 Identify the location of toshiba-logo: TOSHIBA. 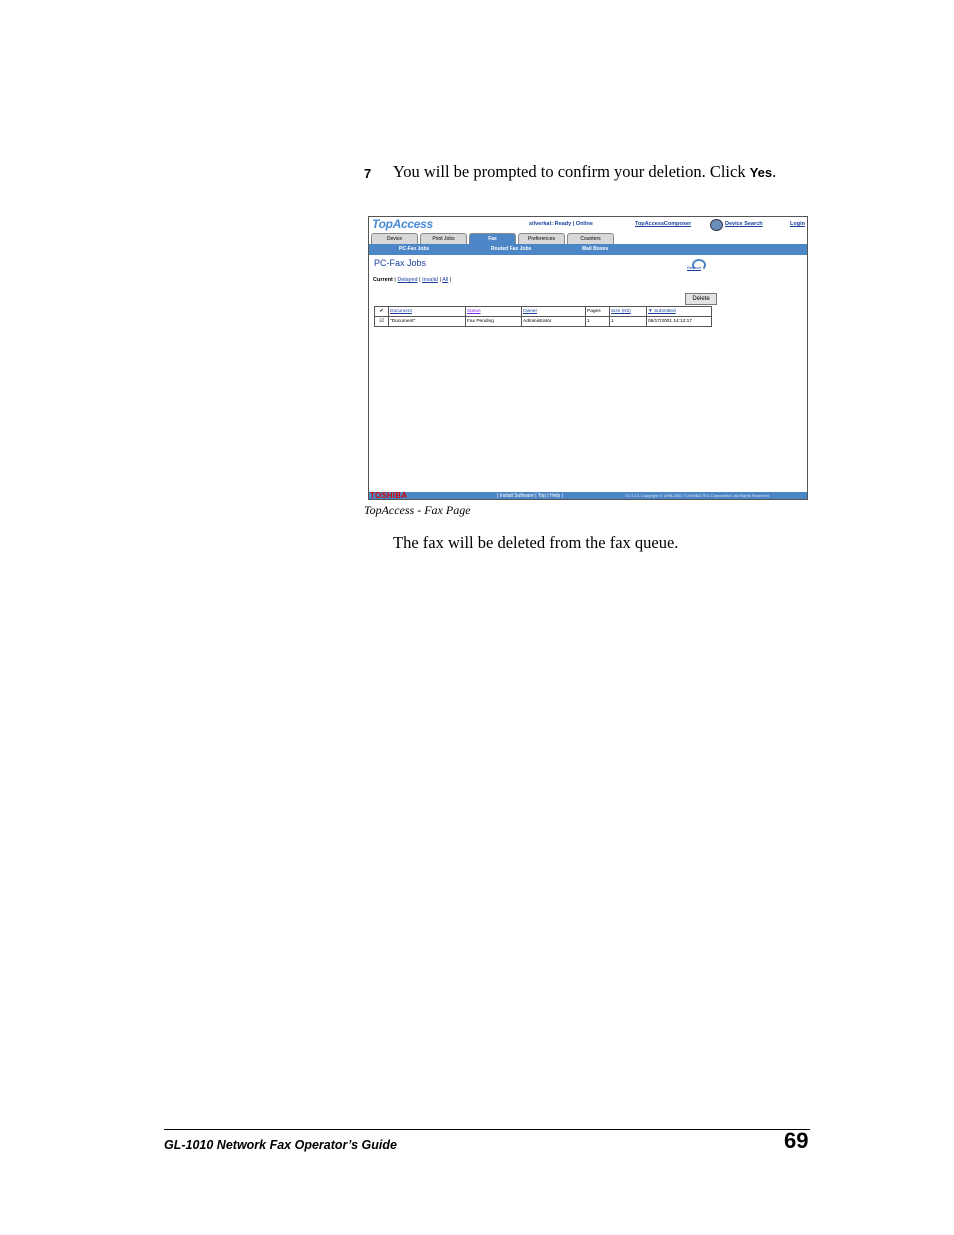
(389, 495).